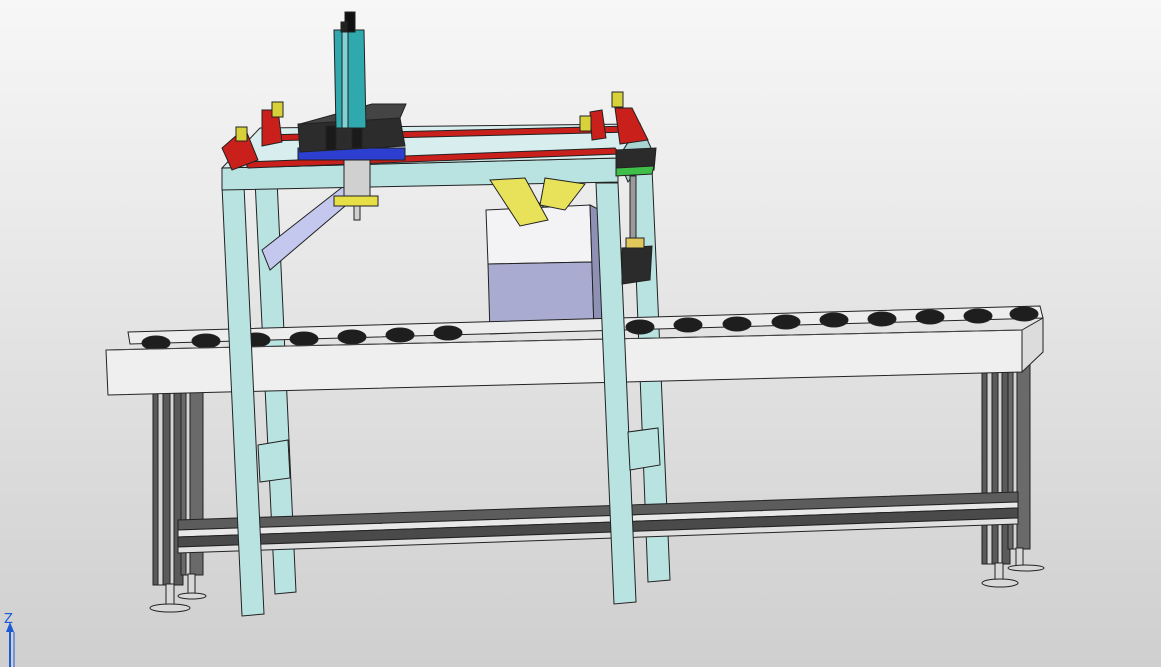 The image size is (1161, 667). I want to click on box-workpiece, so click(544, 269).